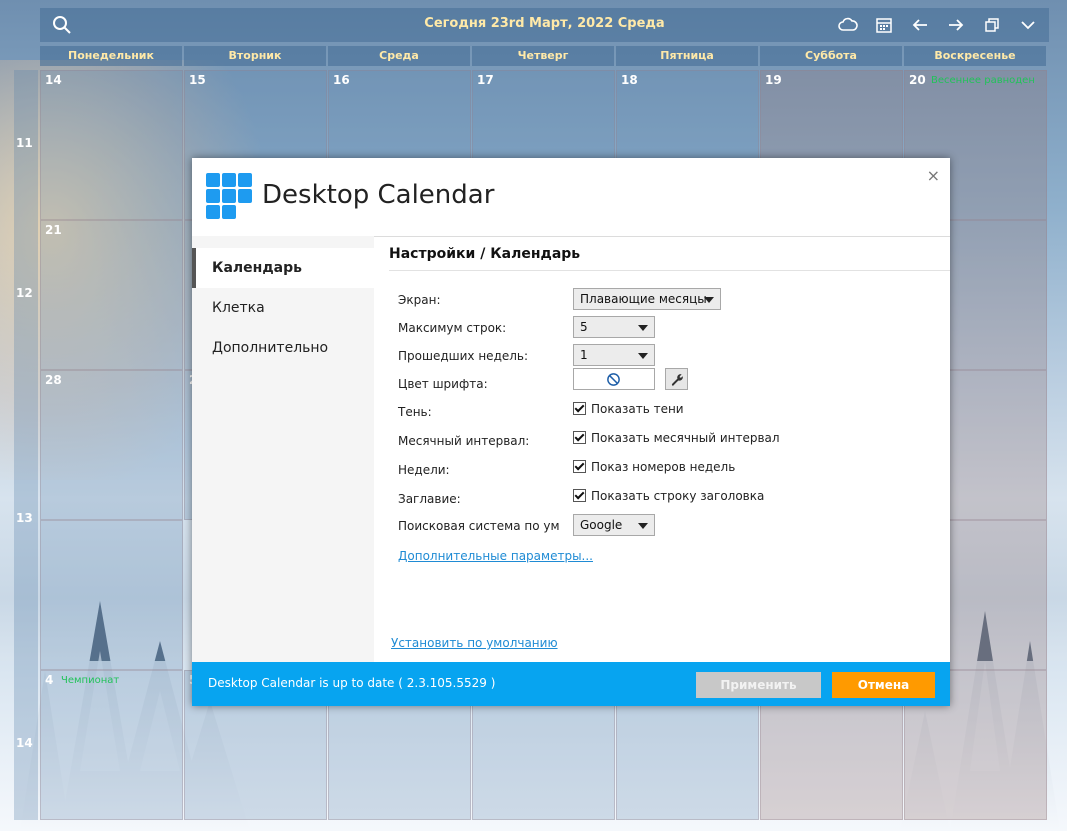 Image resolution: width=1067 pixels, height=831 pixels. Describe the element at coordinates (197, 80) in the screenshot. I see `day-number: 15` at that location.